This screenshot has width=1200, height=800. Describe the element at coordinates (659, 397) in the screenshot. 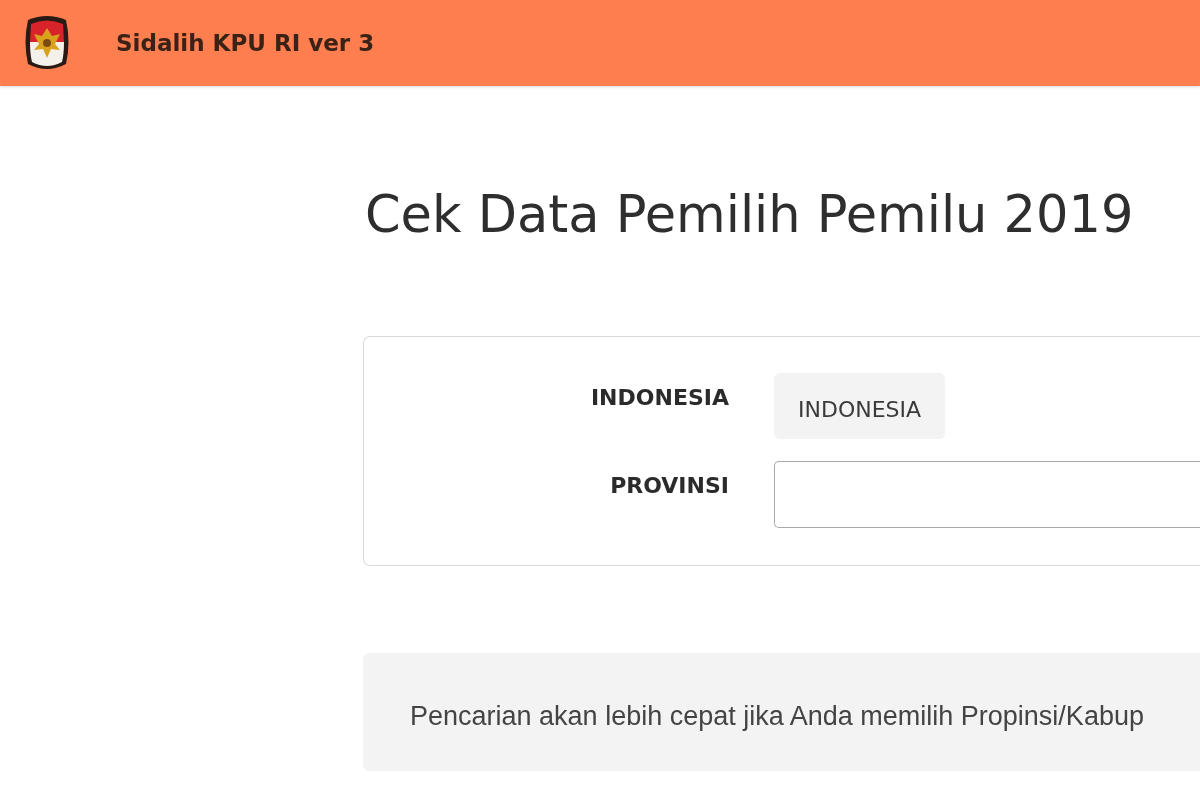

I see `field-label: INDONESIA` at that location.